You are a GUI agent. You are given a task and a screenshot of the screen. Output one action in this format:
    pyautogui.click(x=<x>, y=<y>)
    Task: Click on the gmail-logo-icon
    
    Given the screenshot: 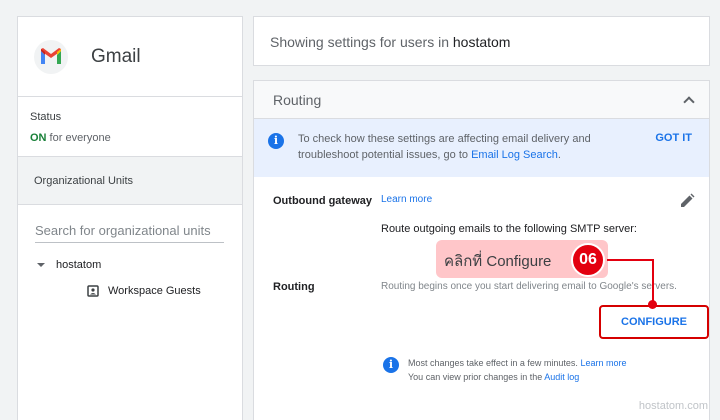 What is the action you would take?
    pyautogui.click(x=51, y=56)
    